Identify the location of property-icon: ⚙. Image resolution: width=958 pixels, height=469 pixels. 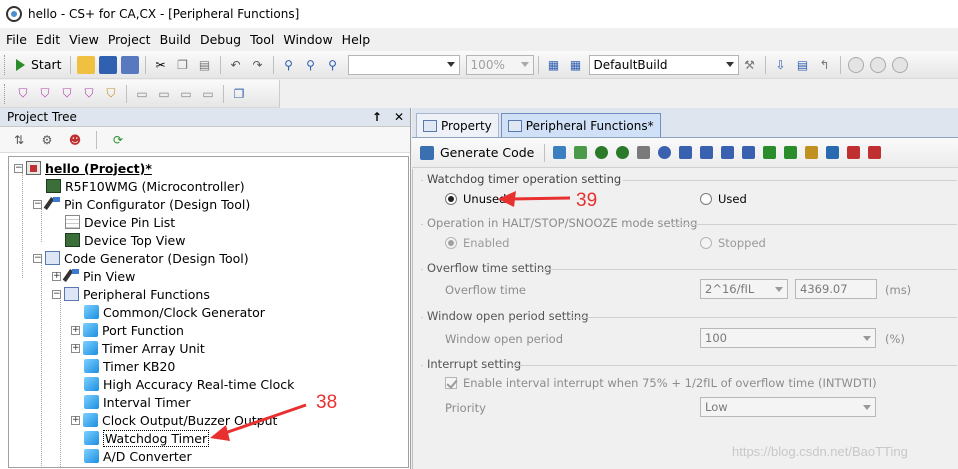
(47, 140).